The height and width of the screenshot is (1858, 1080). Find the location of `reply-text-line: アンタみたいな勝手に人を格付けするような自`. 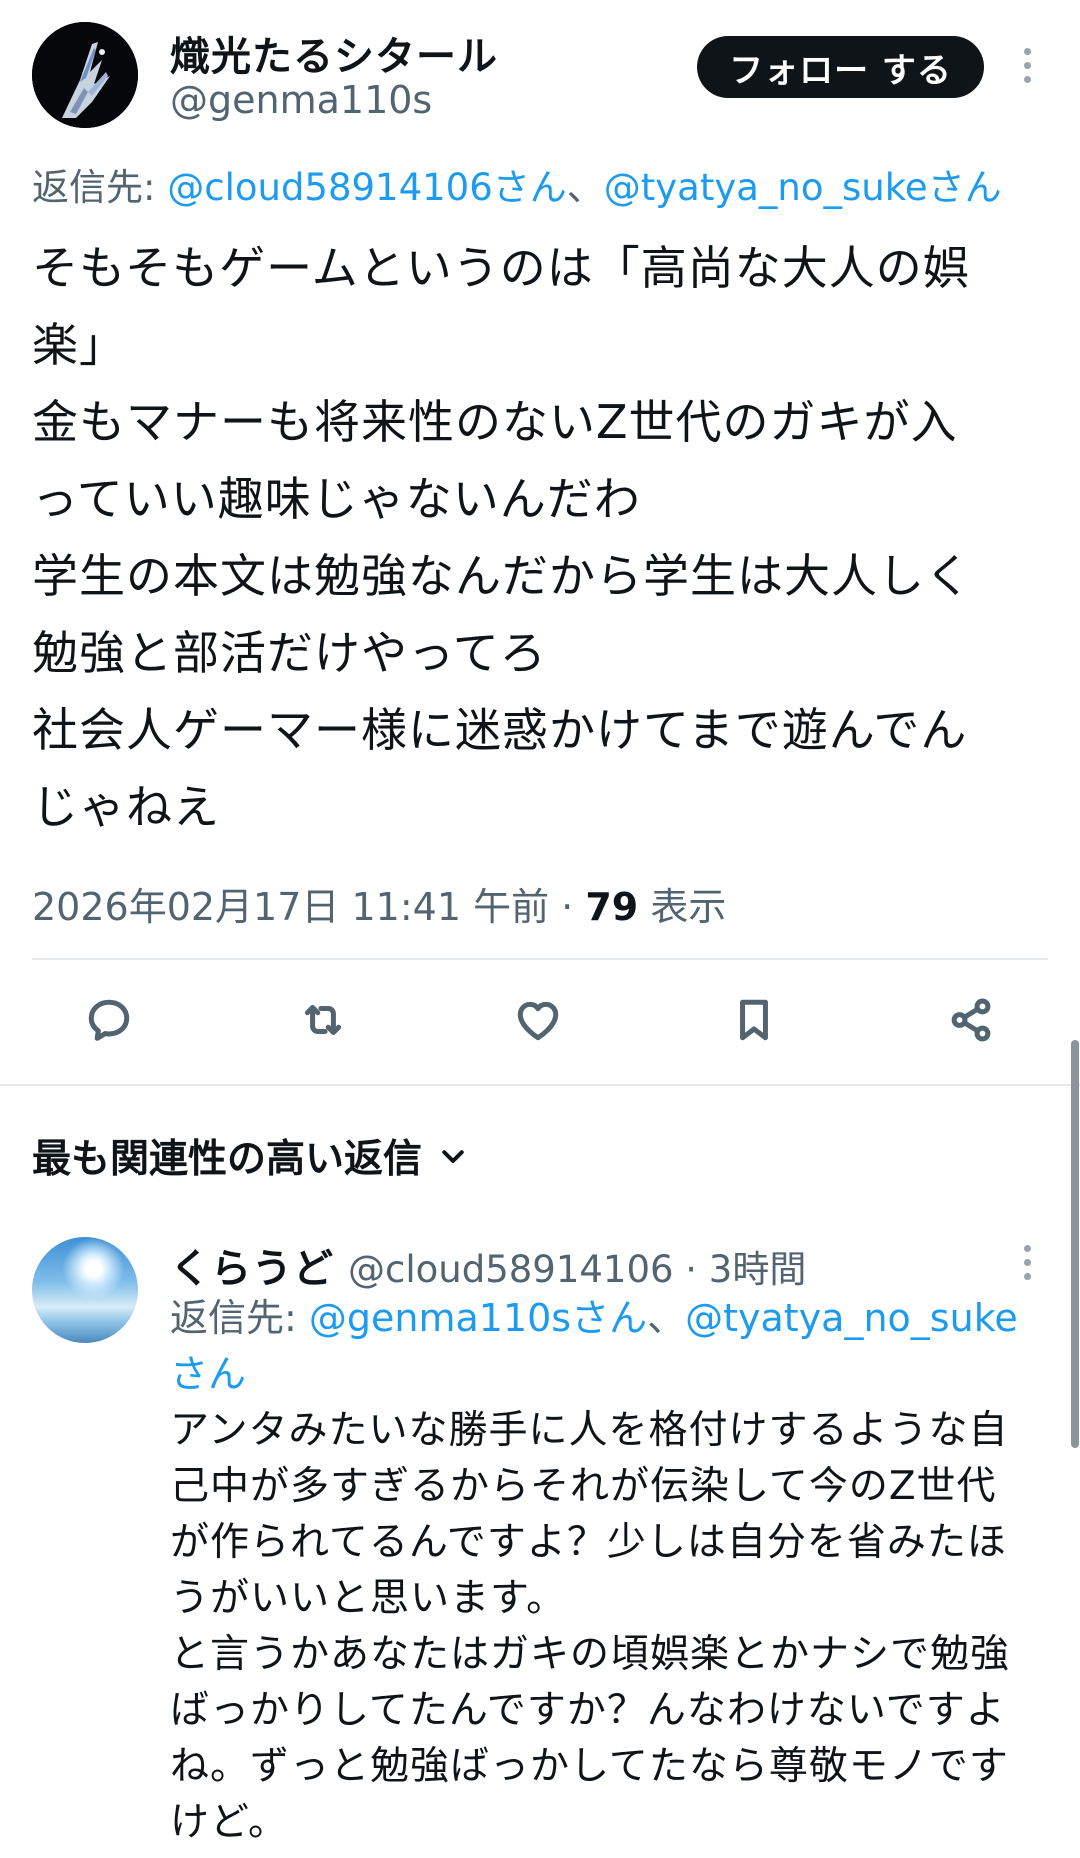

reply-text-line: アンタみたいな勝手に人を格付けするような自 is located at coordinates (589, 1430).